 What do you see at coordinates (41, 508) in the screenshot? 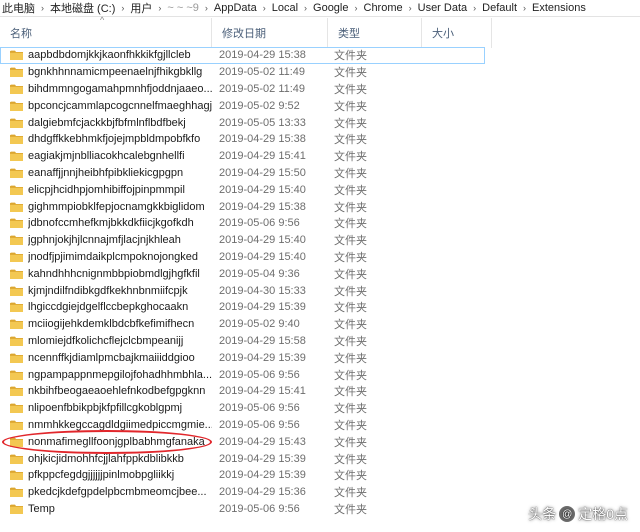
I see `file-name: Temp` at bounding box center [41, 508].